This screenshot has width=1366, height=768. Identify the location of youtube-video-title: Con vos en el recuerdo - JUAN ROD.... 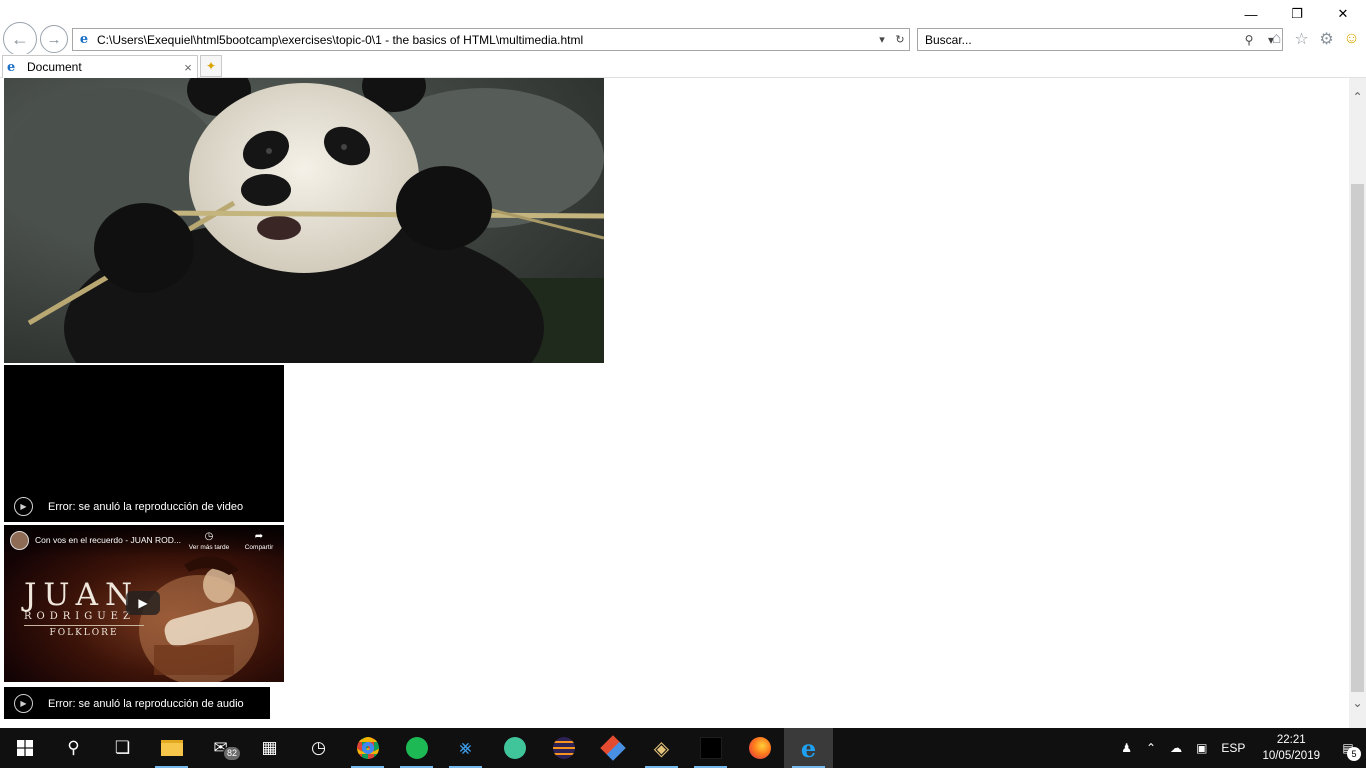
(108, 540).